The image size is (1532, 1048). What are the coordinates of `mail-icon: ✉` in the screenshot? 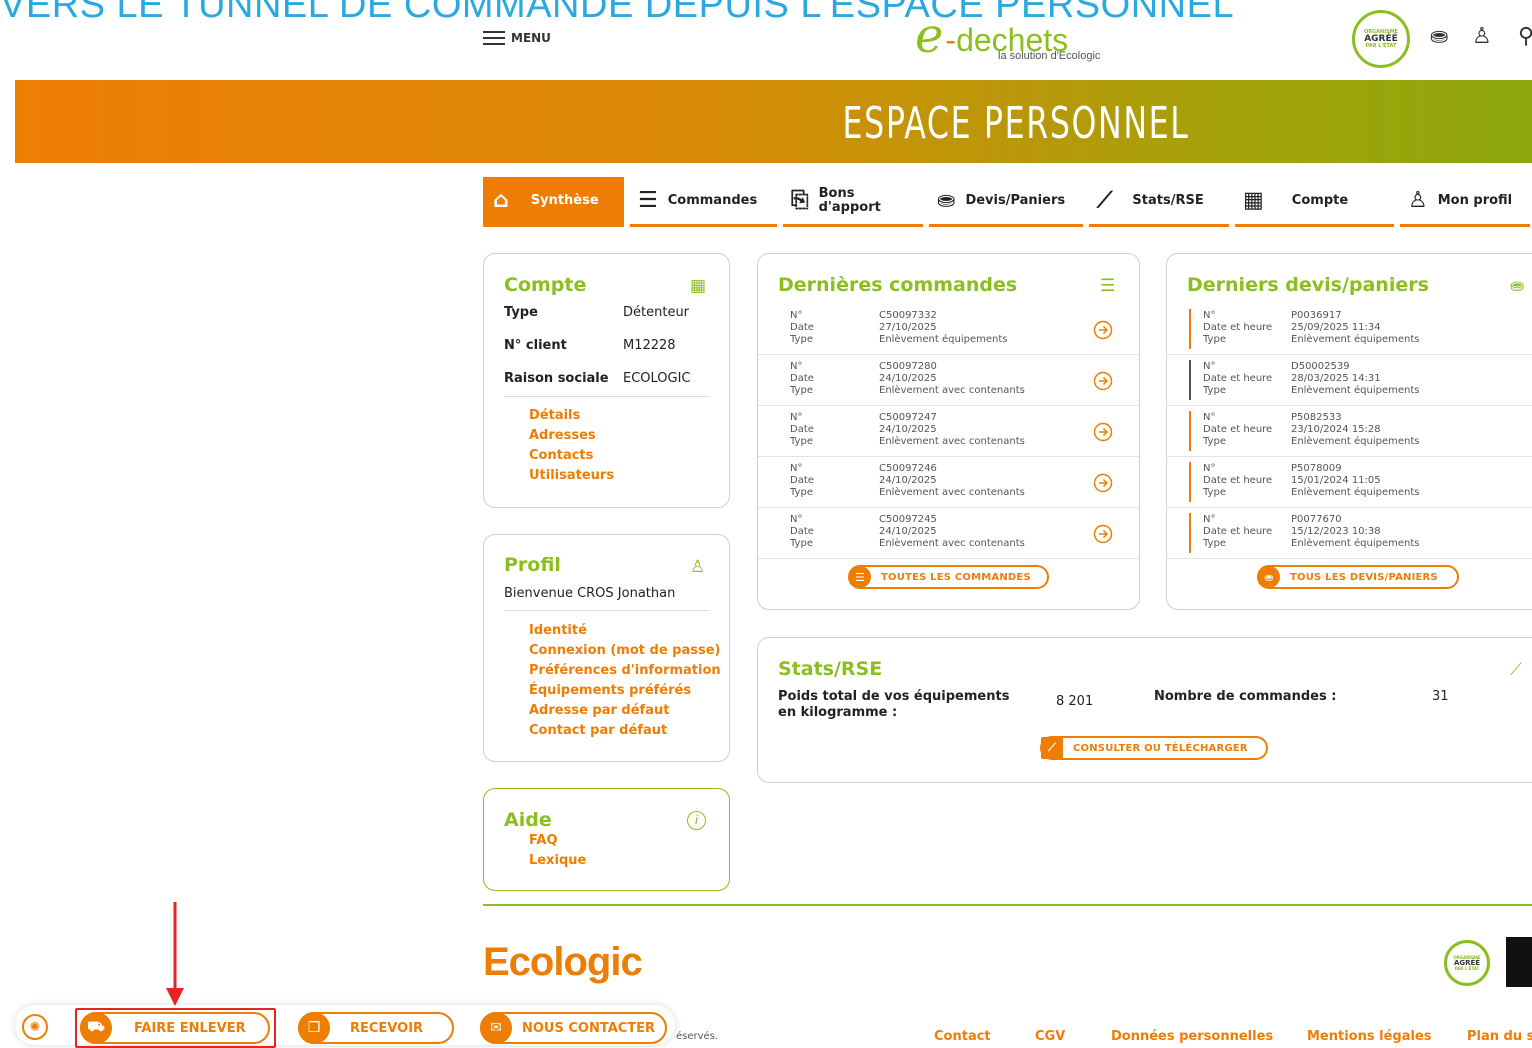 It's located at (496, 1028).